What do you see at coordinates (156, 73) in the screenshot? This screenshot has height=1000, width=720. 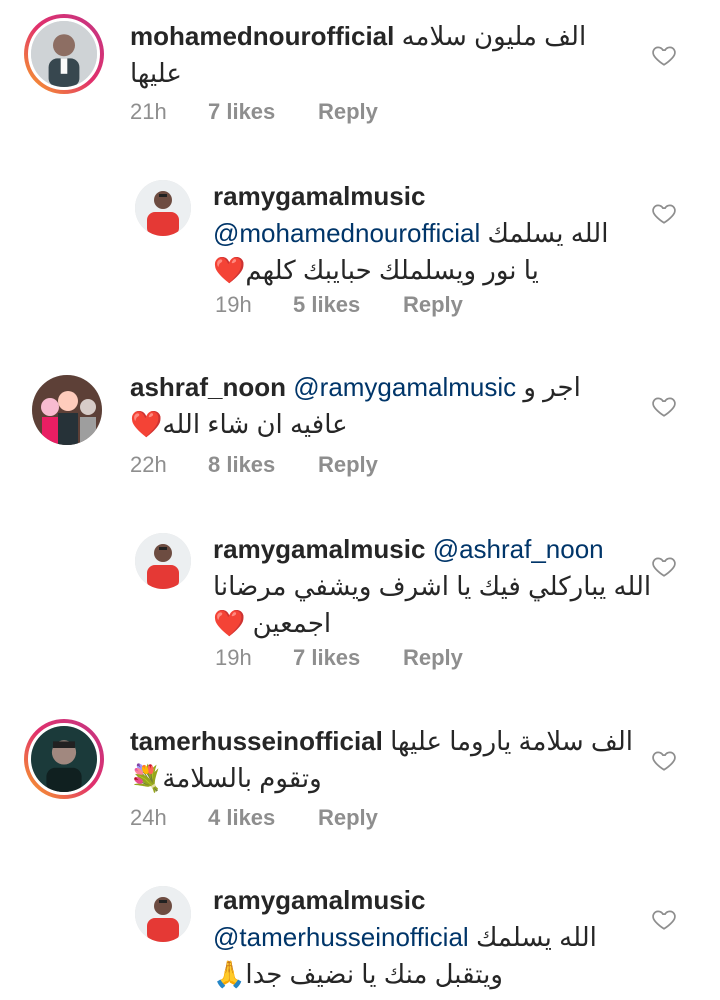 I see `comment-text-line2: عليها` at bounding box center [156, 73].